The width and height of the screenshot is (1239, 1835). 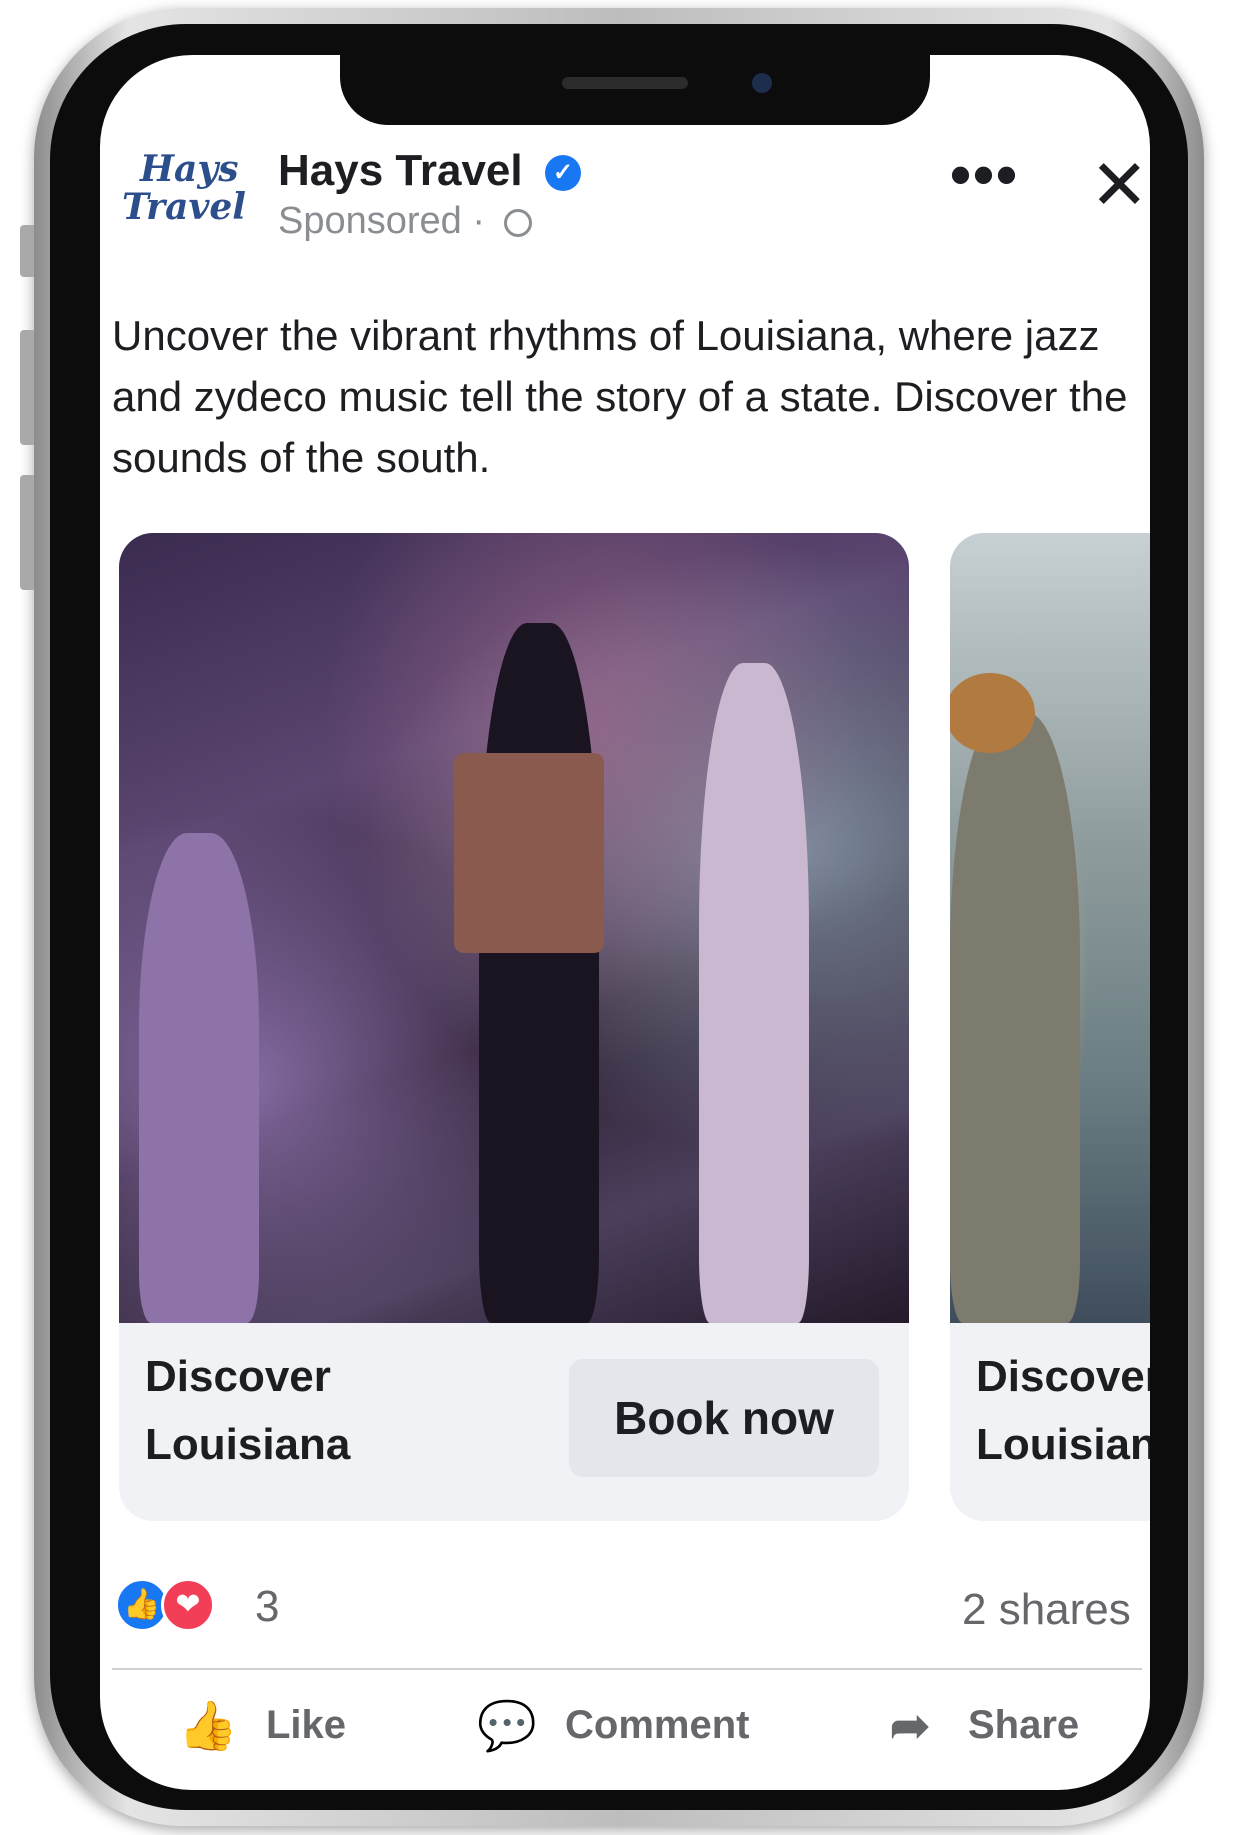 What do you see at coordinates (27, 251) in the screenshot?
I see `mute-switch` at bounding box center [27, 251].